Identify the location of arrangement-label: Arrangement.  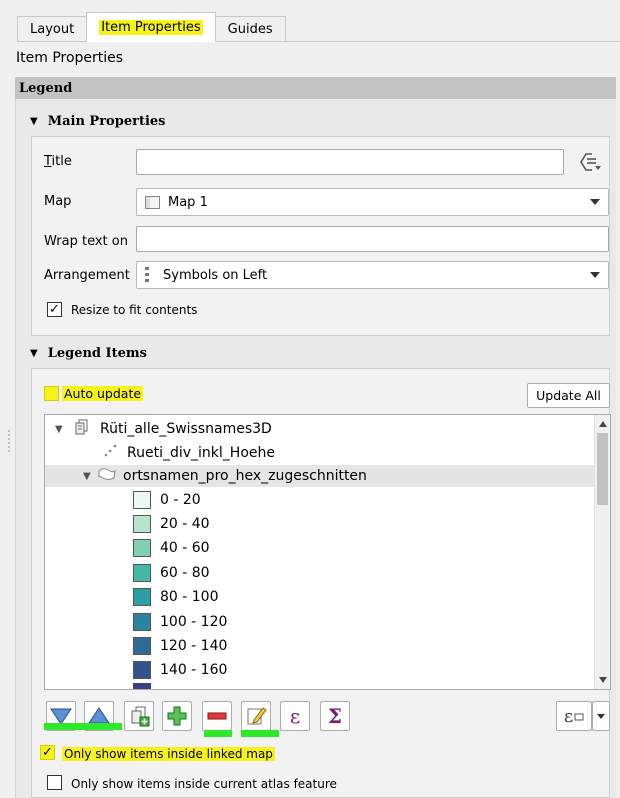
(87, 275).